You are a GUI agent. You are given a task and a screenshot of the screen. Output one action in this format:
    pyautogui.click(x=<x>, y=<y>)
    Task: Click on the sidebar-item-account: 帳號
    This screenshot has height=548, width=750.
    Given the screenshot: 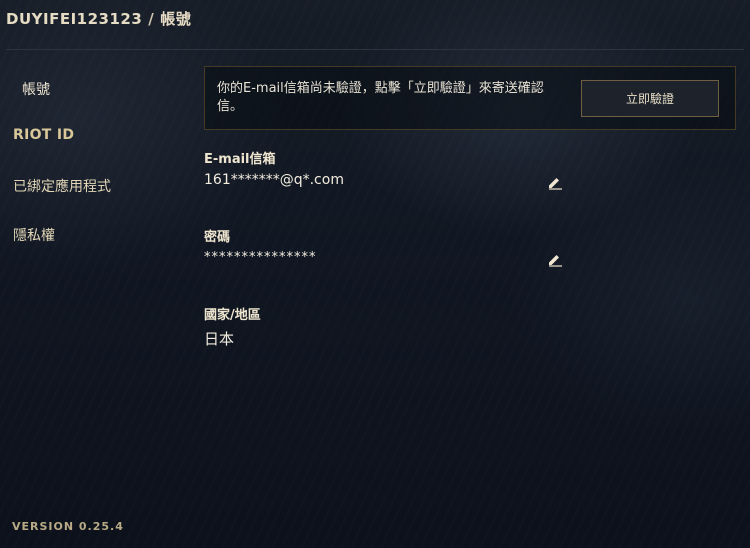 What is the action you would take?
    pyautogui.click(x=36, y=89)
    